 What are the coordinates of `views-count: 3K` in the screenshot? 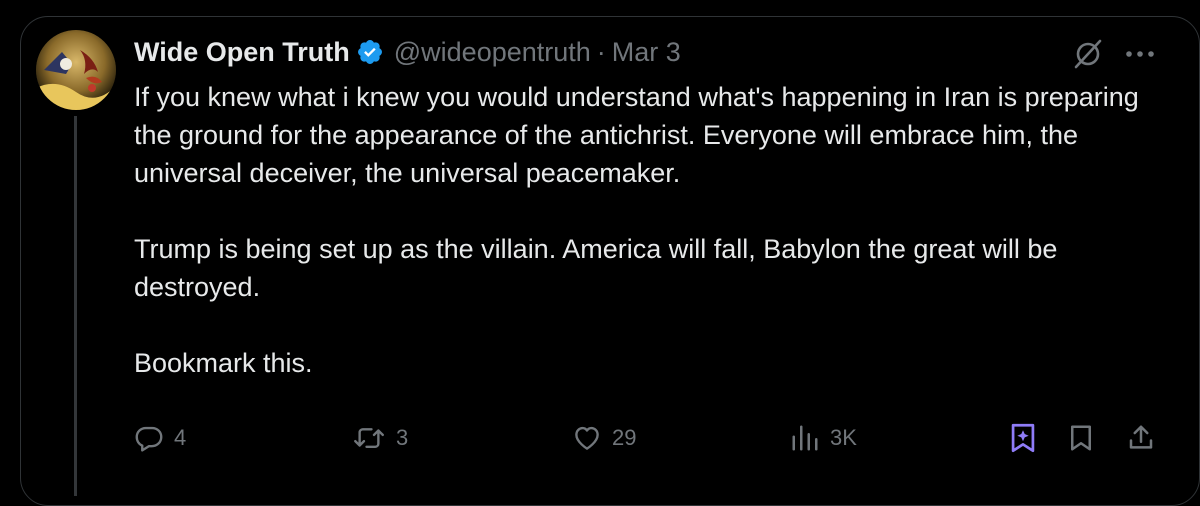 It's located at (843, 437).